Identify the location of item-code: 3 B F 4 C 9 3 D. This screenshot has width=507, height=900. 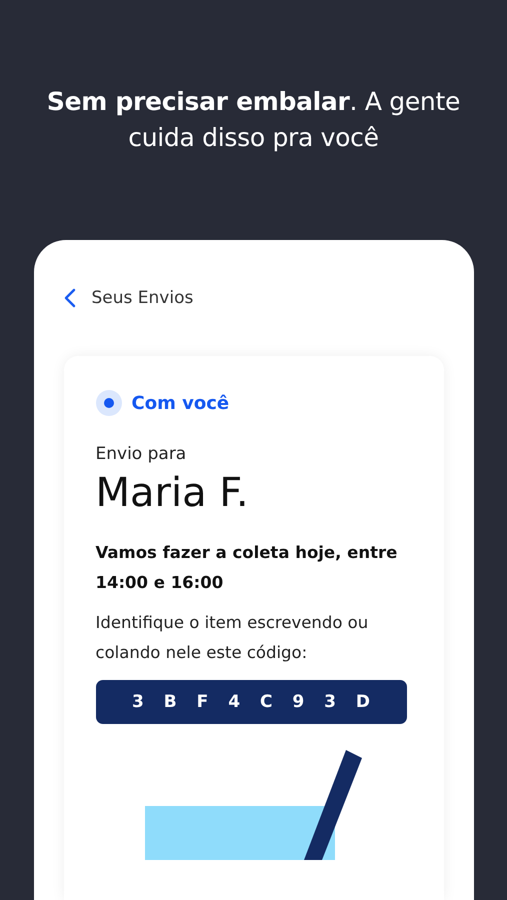
(251, 702).